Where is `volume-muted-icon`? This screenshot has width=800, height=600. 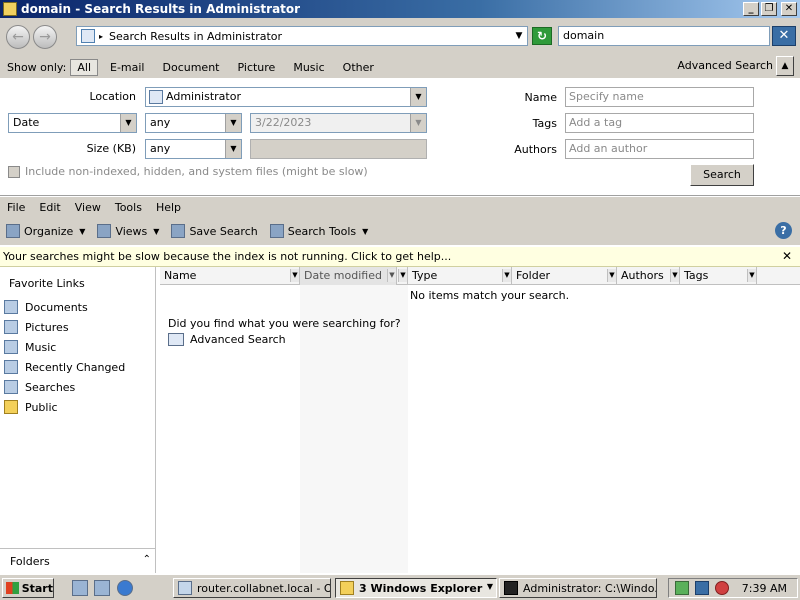 volume-muted-icon is located at coordinates (722, 588).